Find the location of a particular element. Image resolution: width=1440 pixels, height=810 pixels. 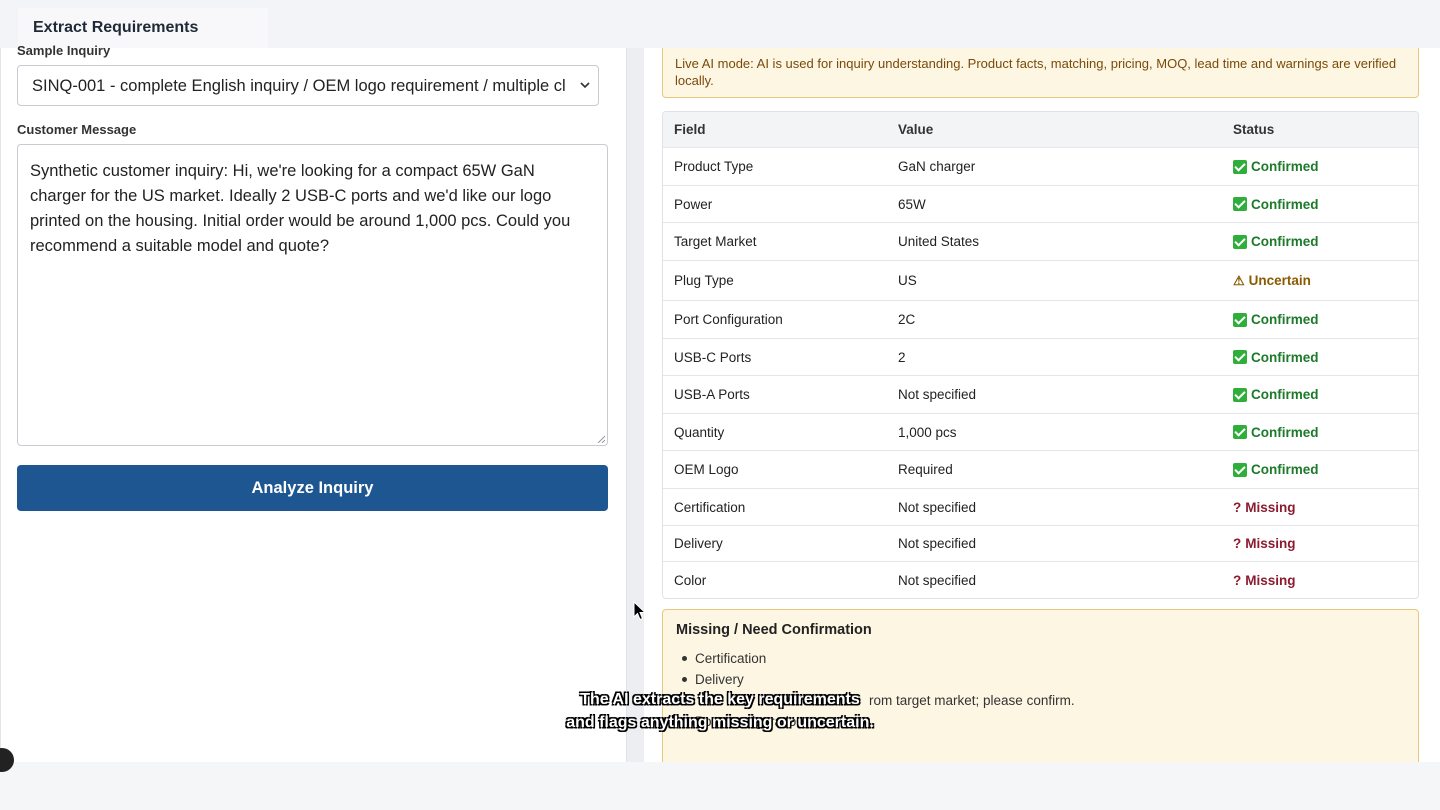

field-cell: OEM Logo is located at coordinates (706, 469).